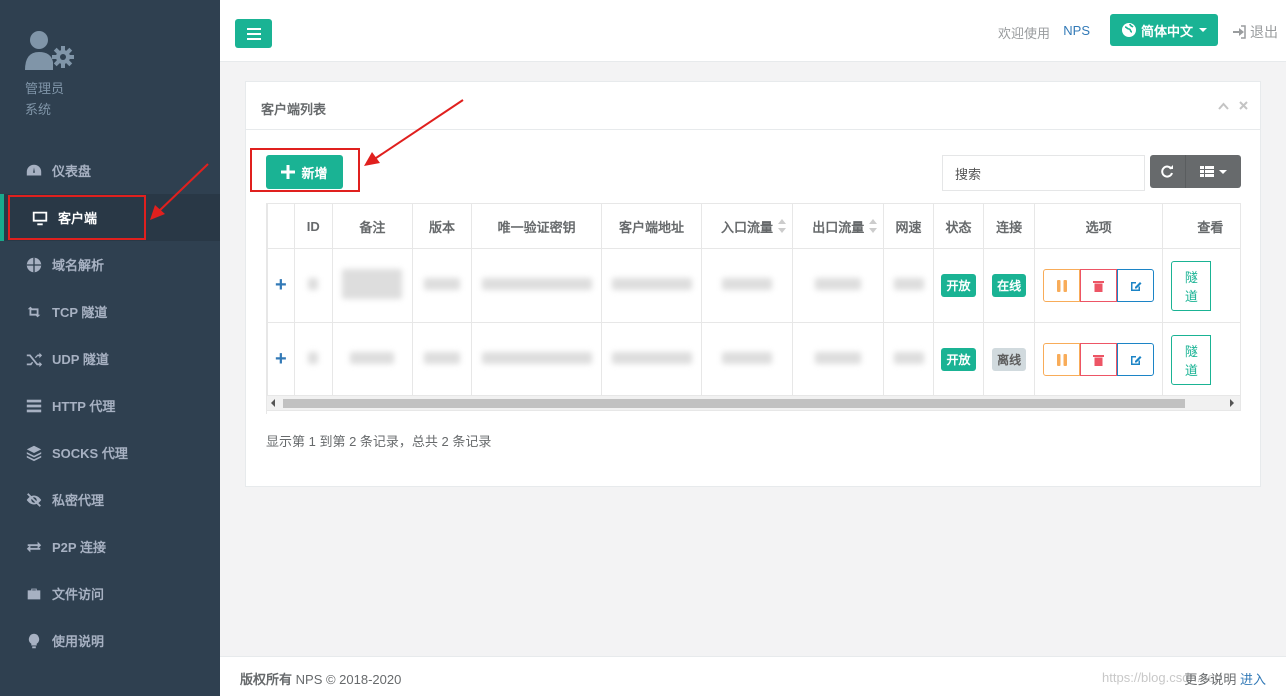 Image resolution: width=1286 pixels, height=696 pixels. Describe the element at coordinates (110, 358) in the screenshot. I see `sidebar-item-udp: UDP 隧道` at that location.